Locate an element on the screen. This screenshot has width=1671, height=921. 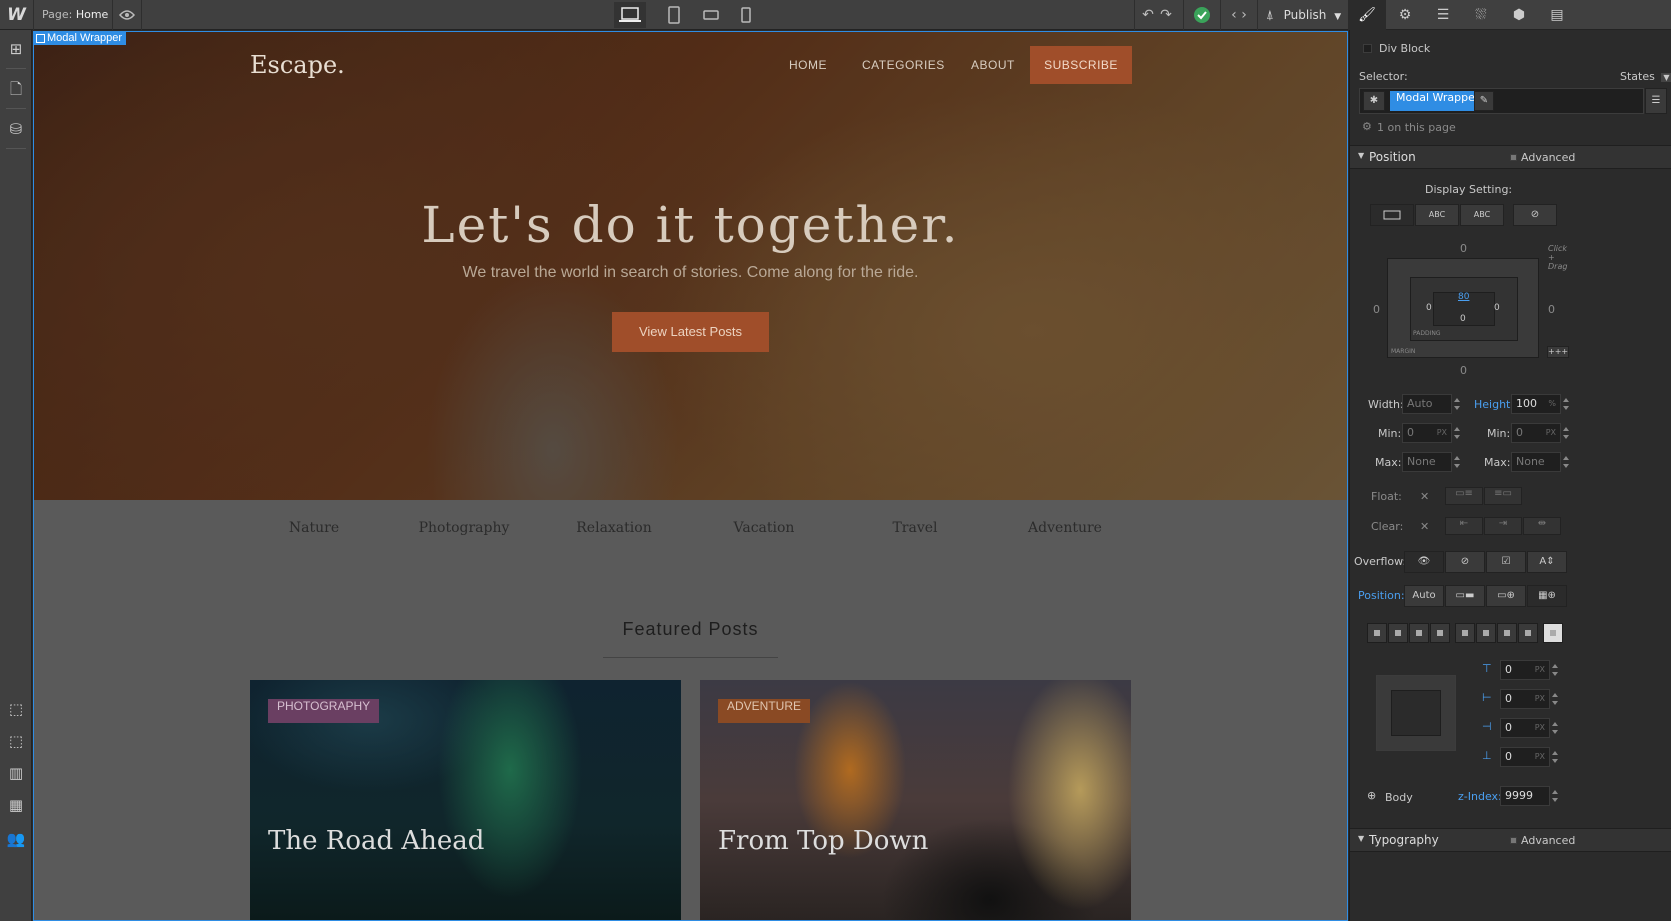
page-selector: Page: Home is located at coordinates (75, 14).